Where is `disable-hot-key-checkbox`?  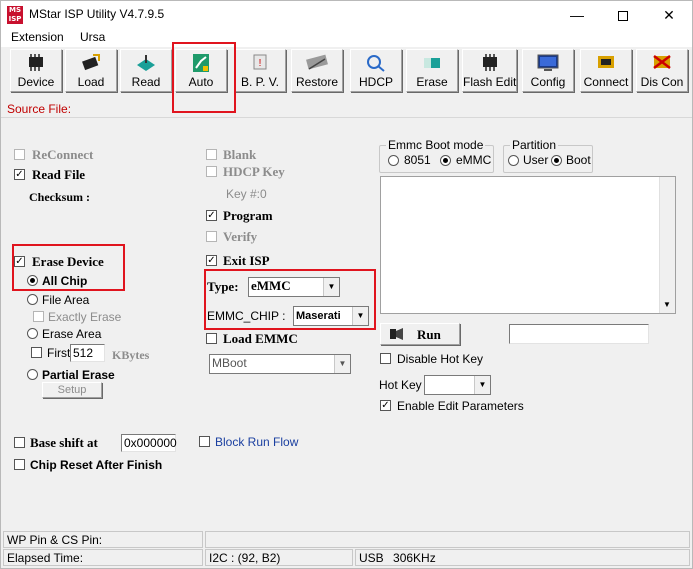 disable-hot-key-checkbox is located at coordinates (385, 358).